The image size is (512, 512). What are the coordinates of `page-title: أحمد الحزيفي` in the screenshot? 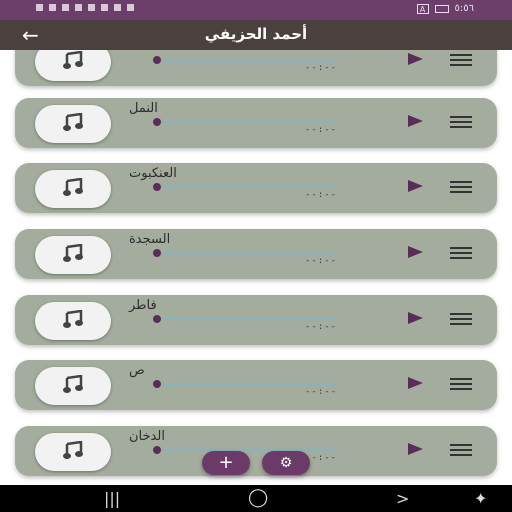 It's located at (256, 34).